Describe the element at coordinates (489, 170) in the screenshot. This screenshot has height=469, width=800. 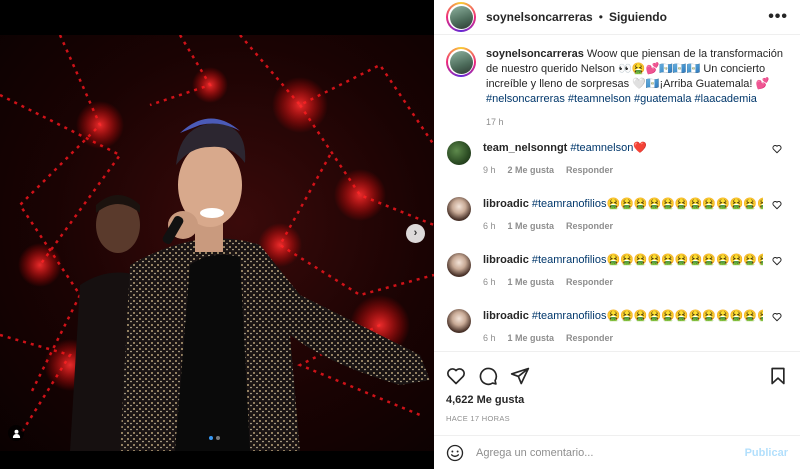
I see `comment-time: 9 h` at that location.